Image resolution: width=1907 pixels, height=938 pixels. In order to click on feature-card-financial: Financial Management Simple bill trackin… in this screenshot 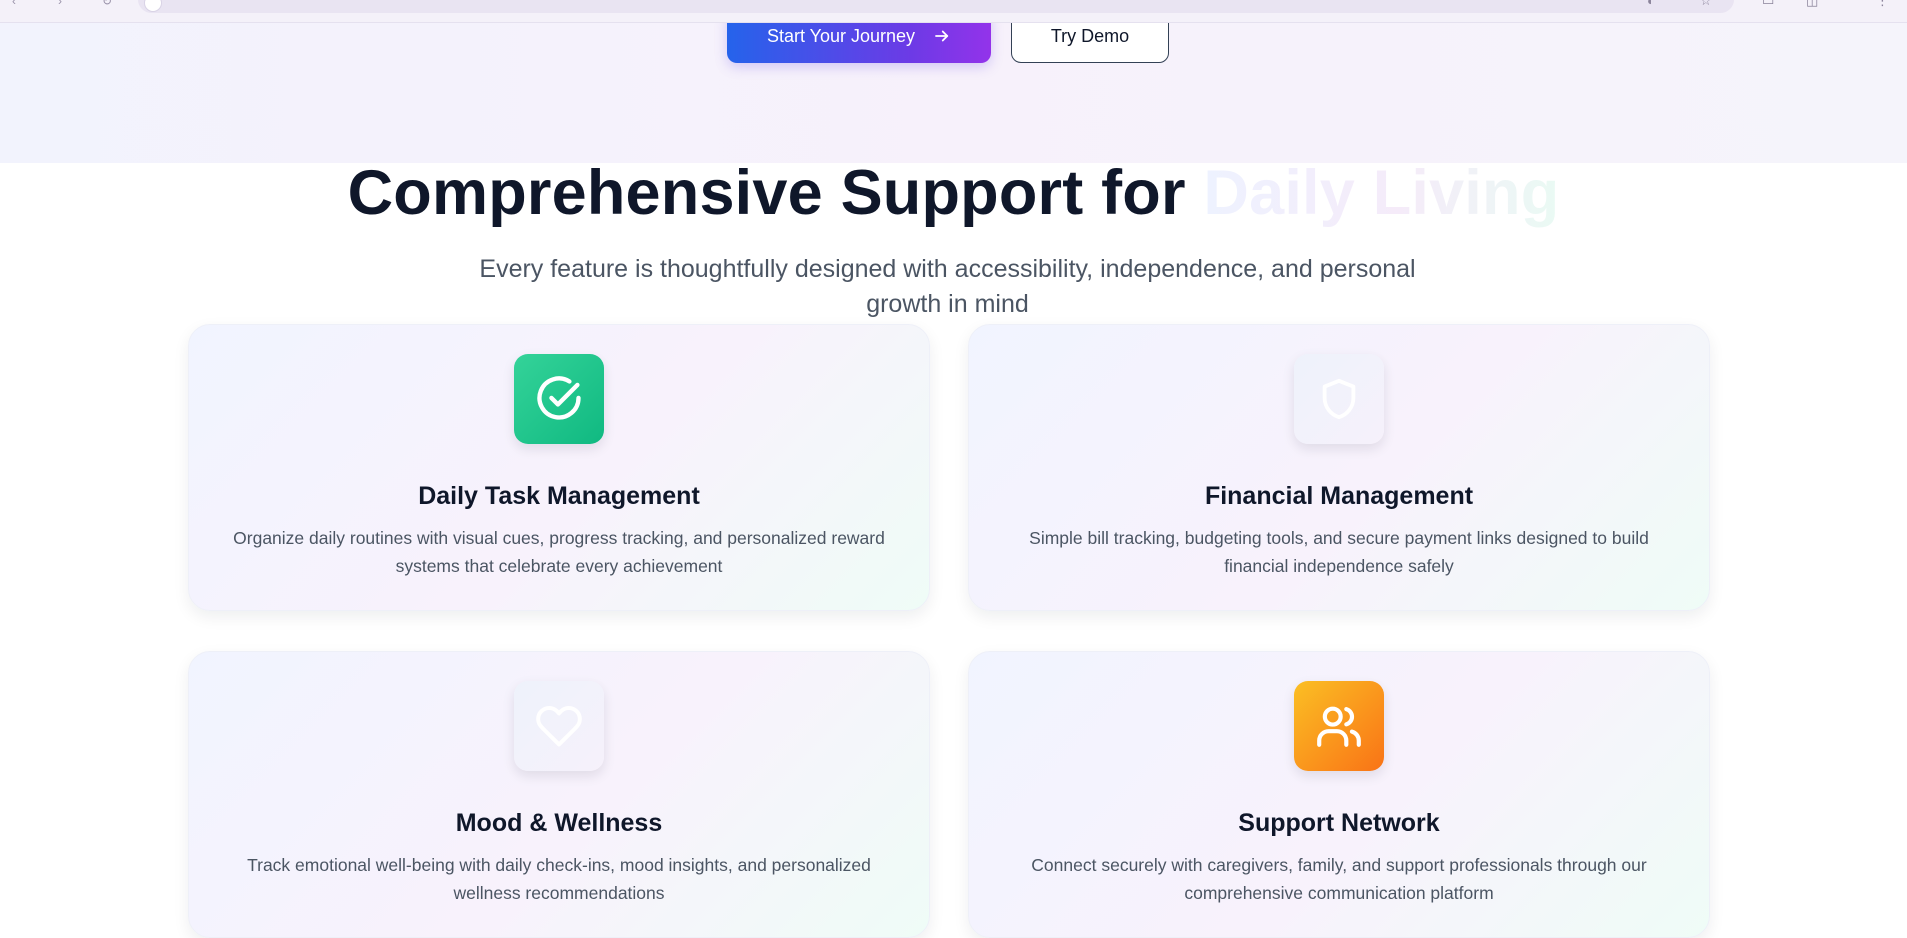, I will do `click(1339, 467)`.